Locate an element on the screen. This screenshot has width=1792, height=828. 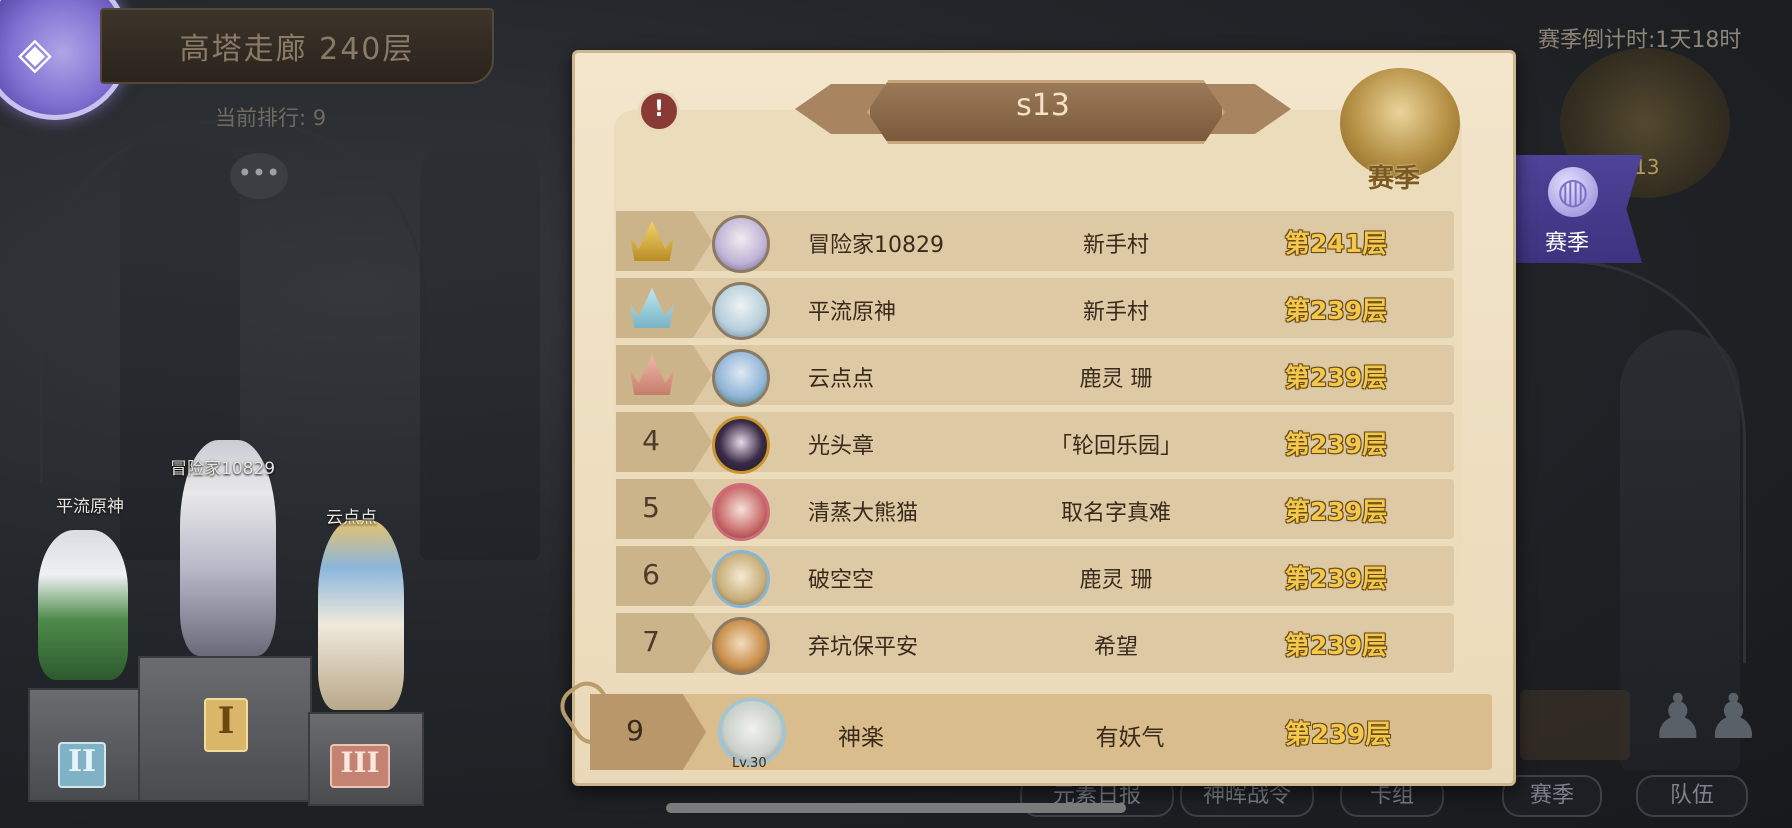
player-guild: 取名字真难 is located at coordinates (1115, 513).